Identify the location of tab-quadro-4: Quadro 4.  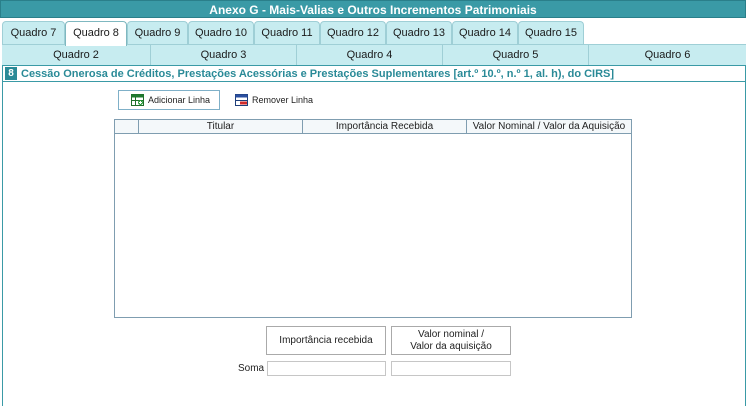
(369, 55).